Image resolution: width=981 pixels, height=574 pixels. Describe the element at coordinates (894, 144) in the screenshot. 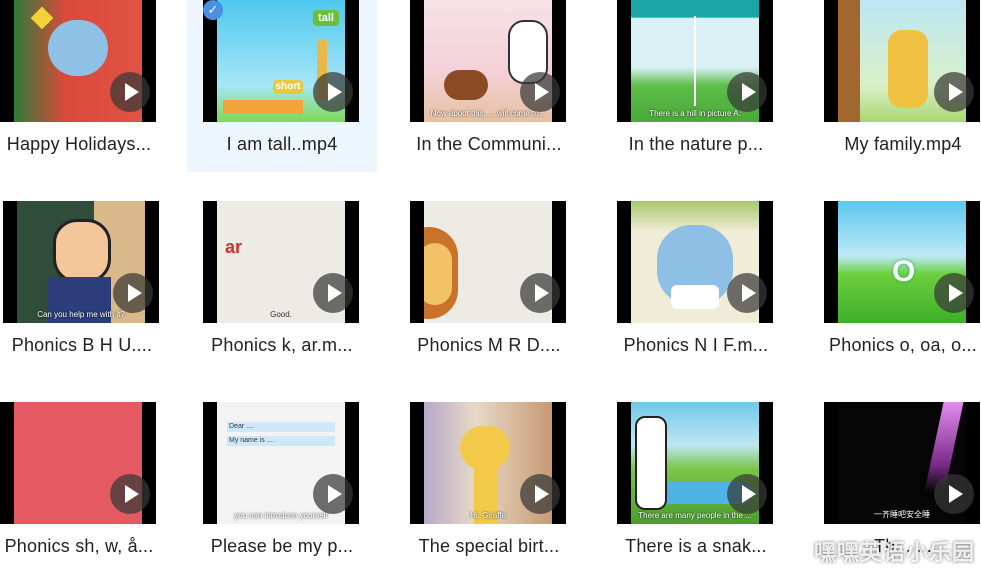

I see `file-name: My family.mp4` at that location.